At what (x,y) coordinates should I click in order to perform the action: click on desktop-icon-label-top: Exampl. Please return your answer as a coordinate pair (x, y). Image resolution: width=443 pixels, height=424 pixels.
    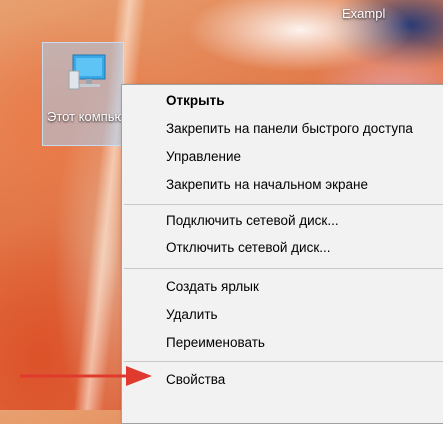
    Looking at the image, I should click on (363, 13).